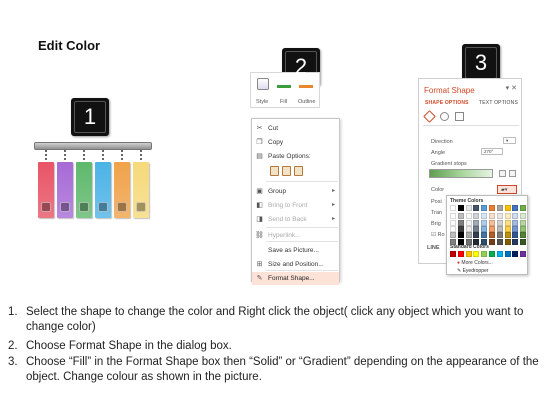 The width and height of the screenshot is (560, 420). What do you see at coordinates (507, 189) in the screenshot?
I see `color-dropdown-button: ▰▾` at bounding box center [507, 189].